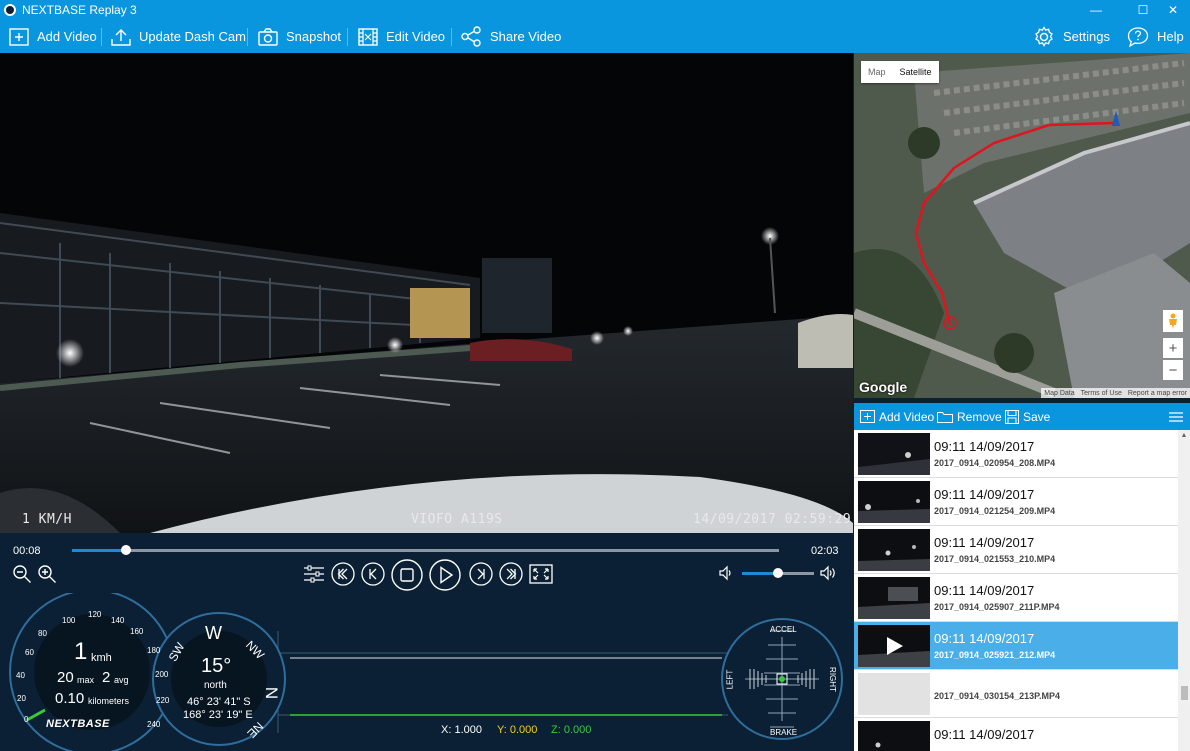 Image resolution: width=1190 pixels, height=751 pixels. I want to click on playlist-remove-button: Remove, so click(969, 416).